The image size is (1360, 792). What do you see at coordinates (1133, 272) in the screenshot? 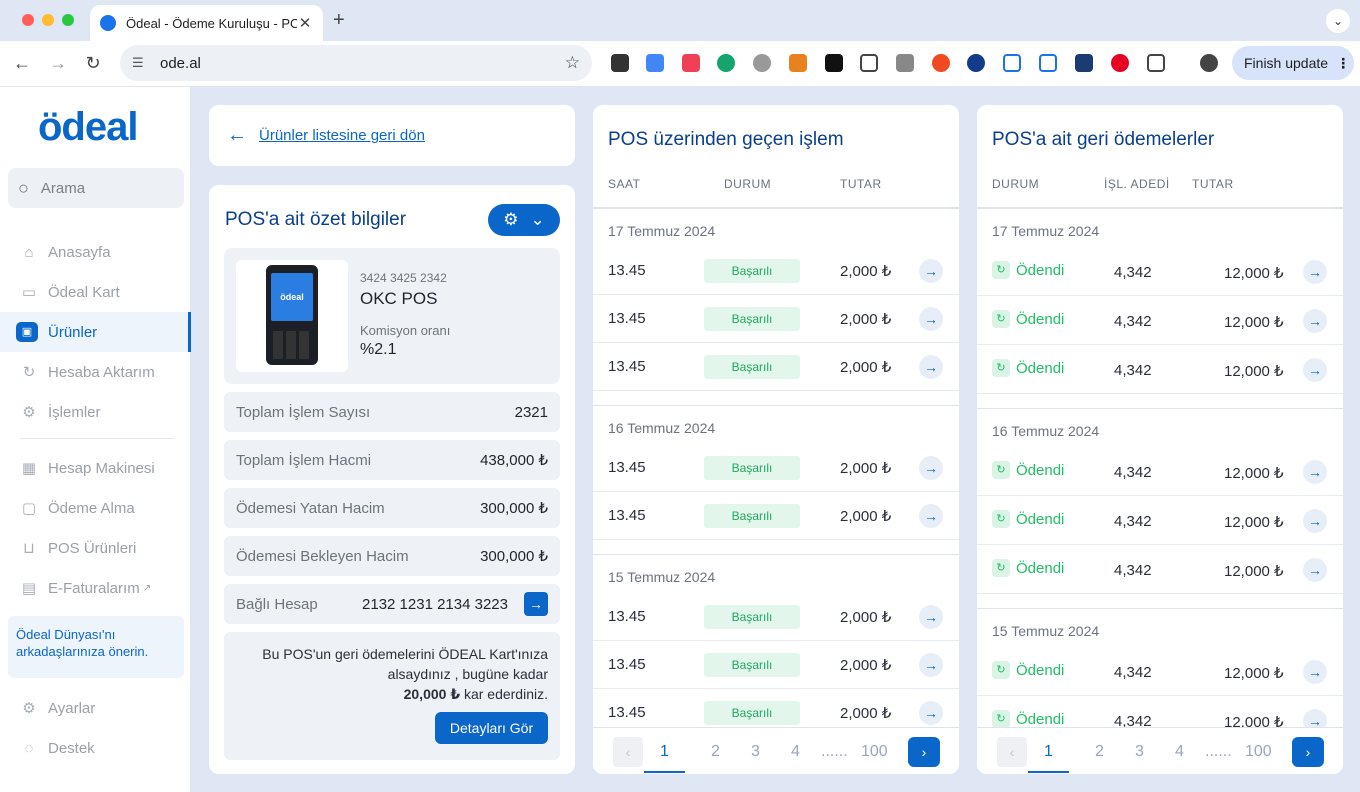
I see `row-count: 4,342` at bounding box center [1133, 272].